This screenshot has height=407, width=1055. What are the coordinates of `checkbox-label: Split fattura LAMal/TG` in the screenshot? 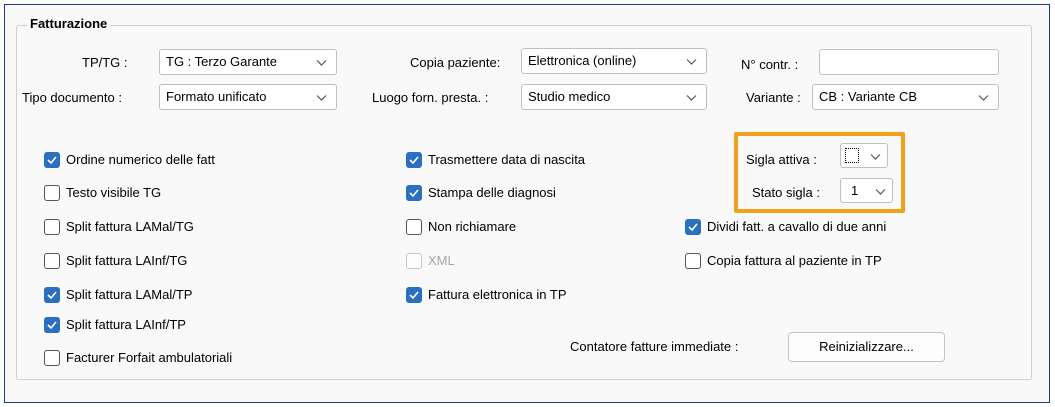 It's located at (130, 226).